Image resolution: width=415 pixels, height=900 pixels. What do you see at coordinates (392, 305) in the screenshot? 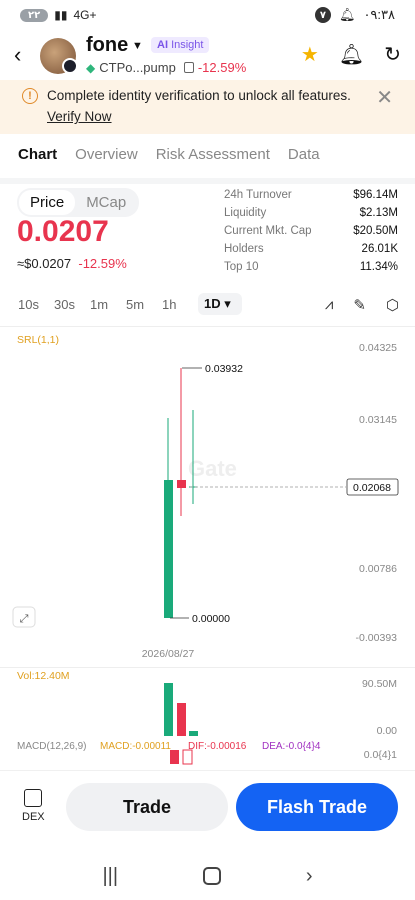
I see `settings-hex-icon: ⬡` at bounding box center [392, 305].